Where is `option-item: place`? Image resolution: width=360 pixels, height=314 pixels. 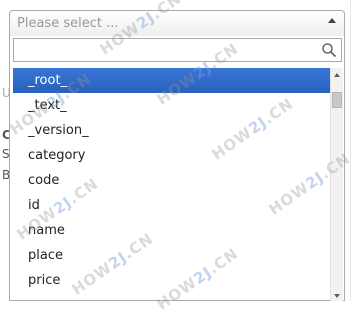
option-item: place is located at coordinates (171, 255).